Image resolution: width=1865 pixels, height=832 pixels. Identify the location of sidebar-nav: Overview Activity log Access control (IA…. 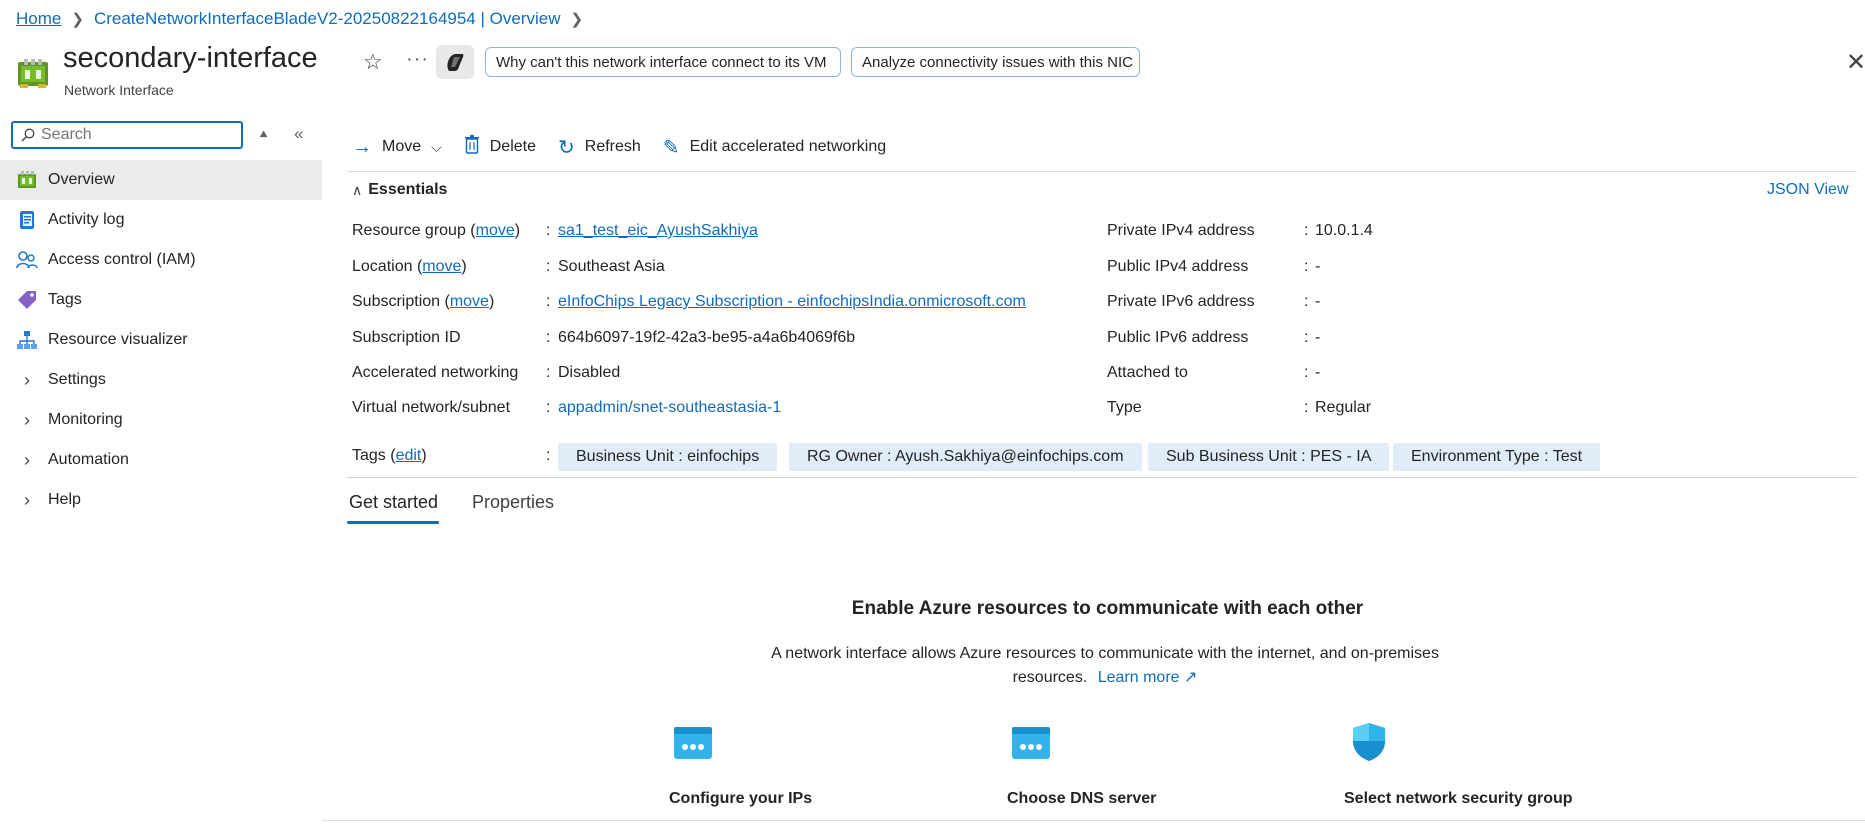
(161, 340).